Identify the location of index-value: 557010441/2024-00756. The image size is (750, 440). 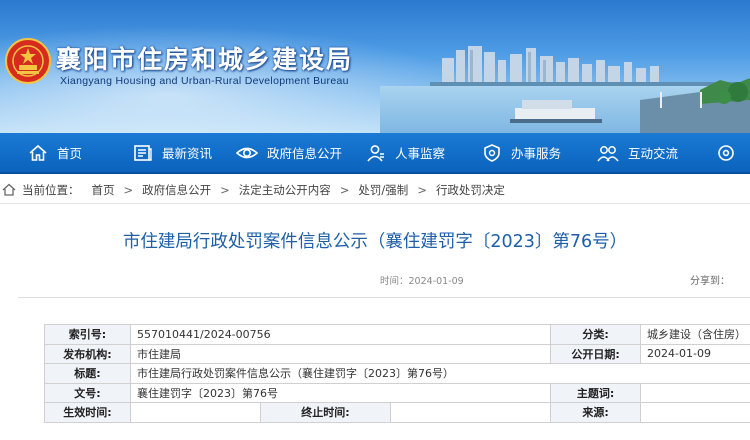
(340, 334).